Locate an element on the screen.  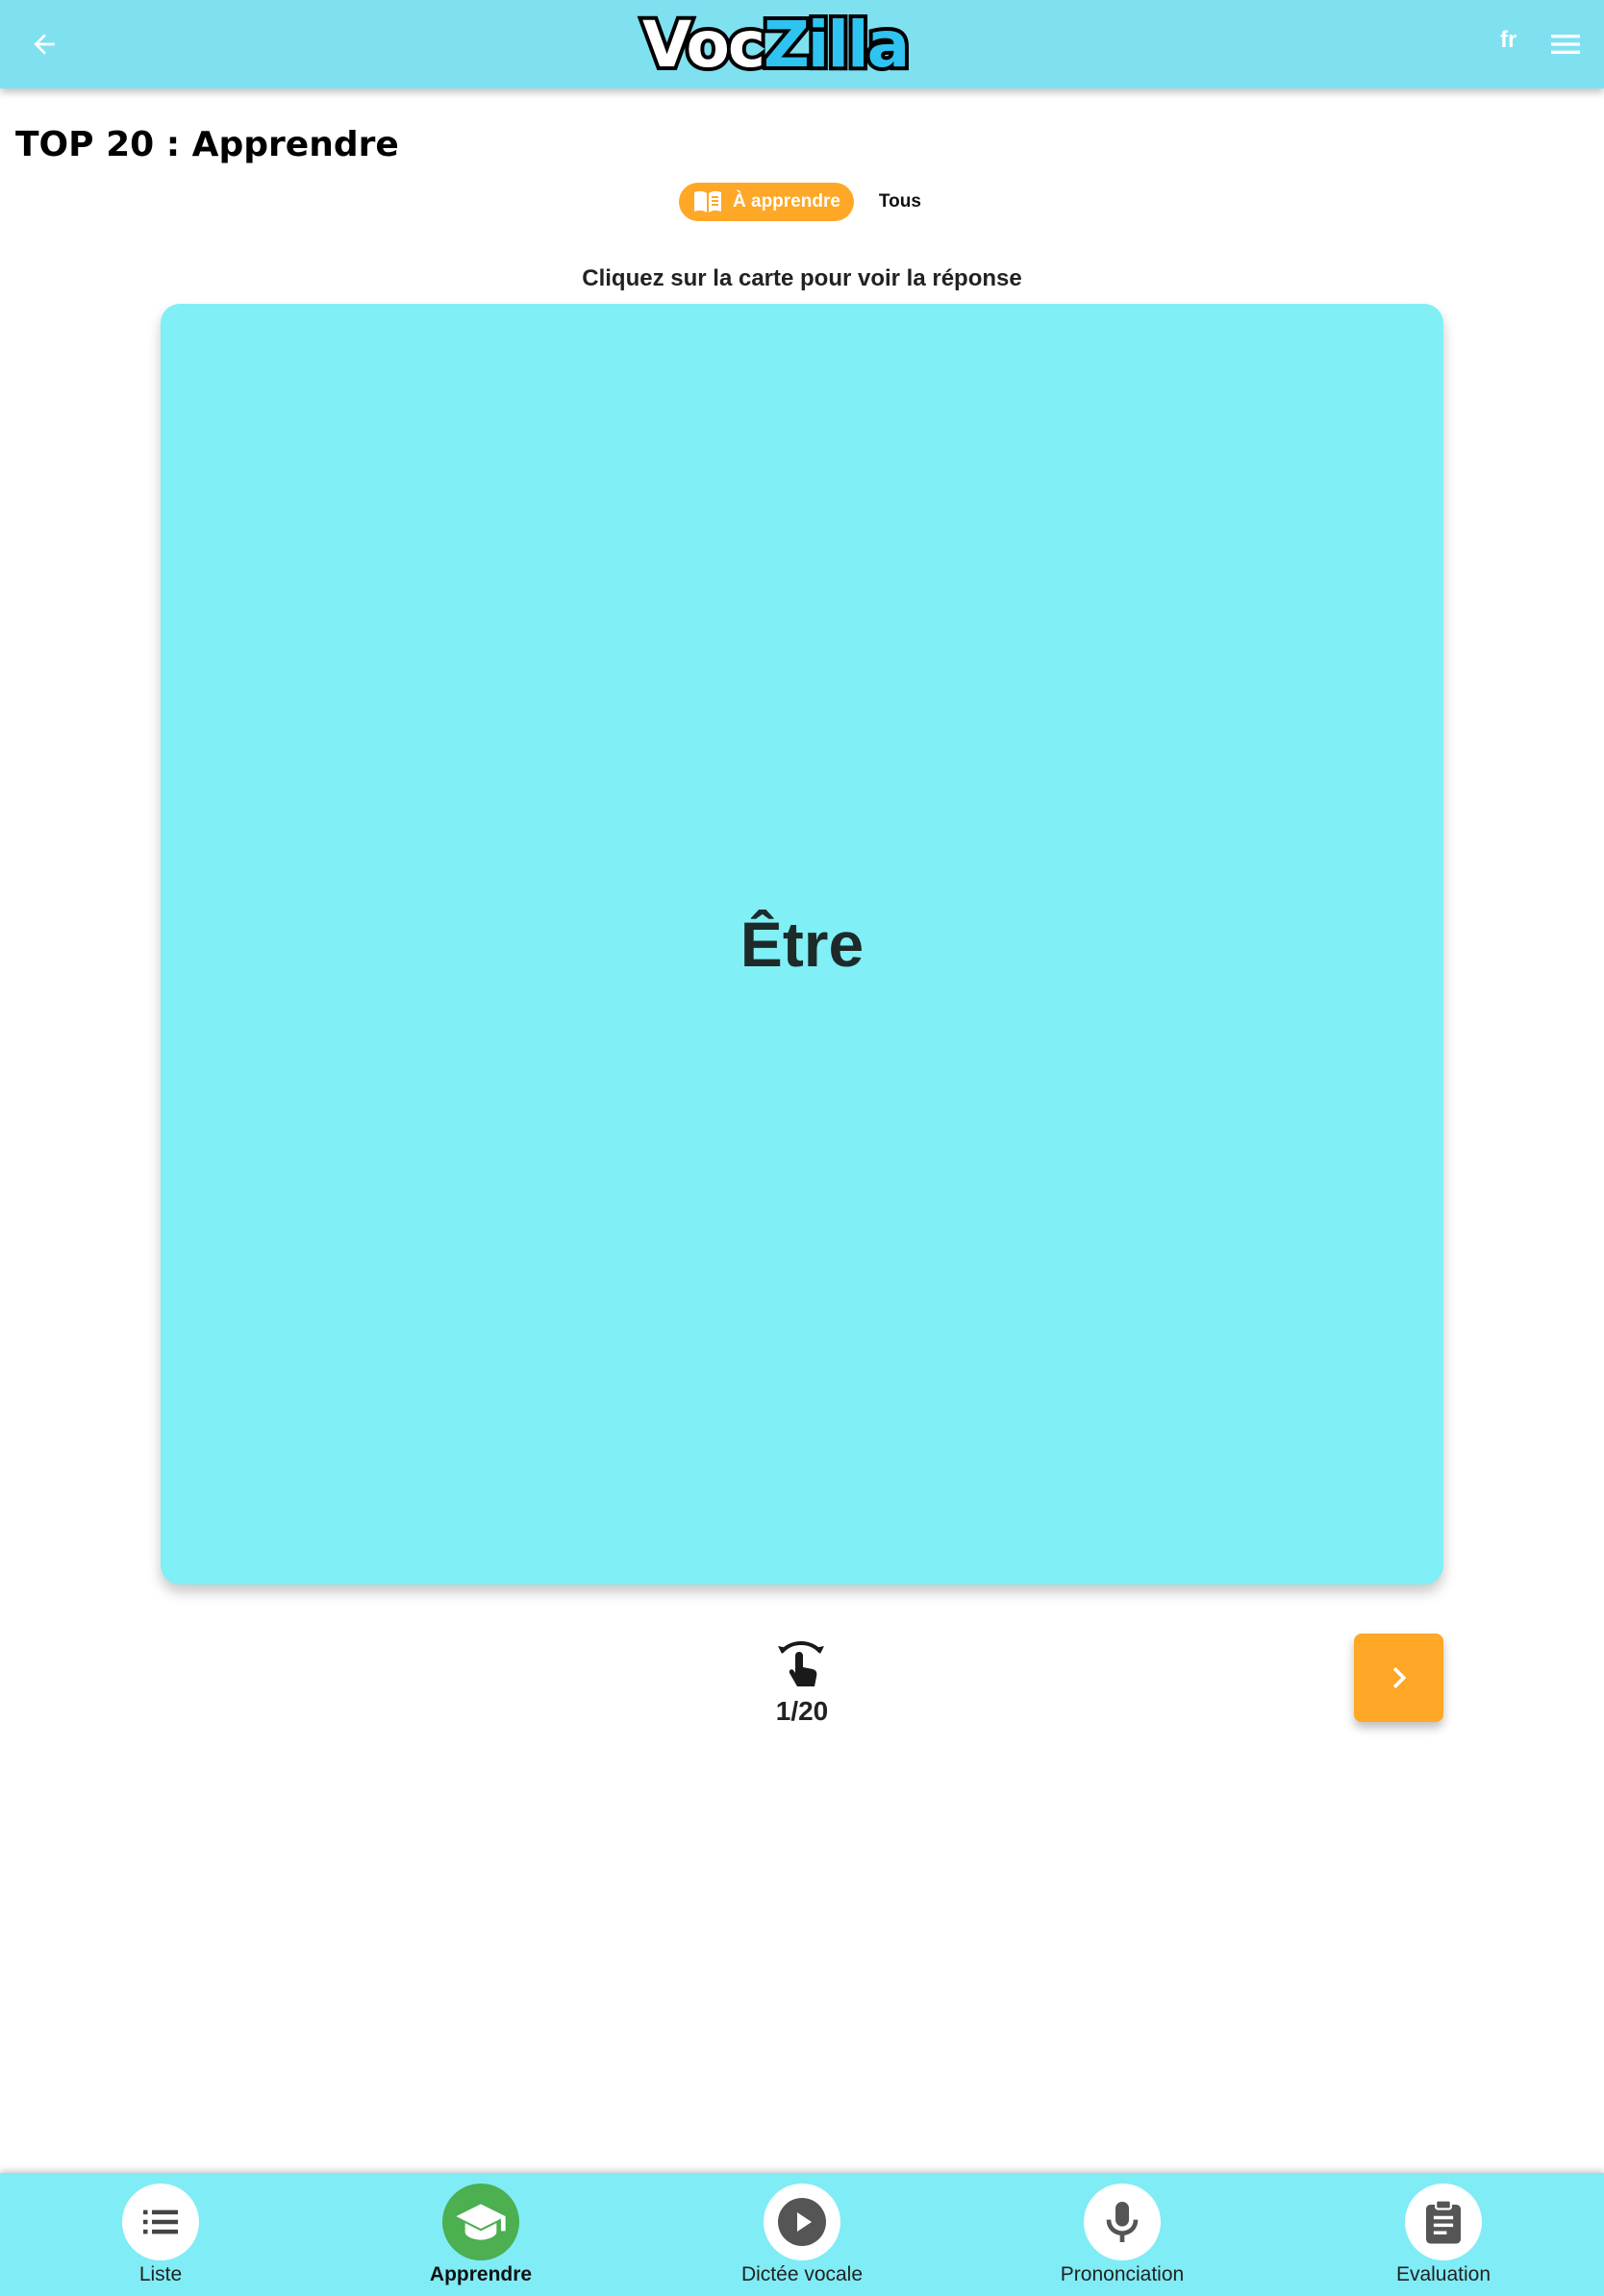
list-icon is located at coordinates (160, 2221).